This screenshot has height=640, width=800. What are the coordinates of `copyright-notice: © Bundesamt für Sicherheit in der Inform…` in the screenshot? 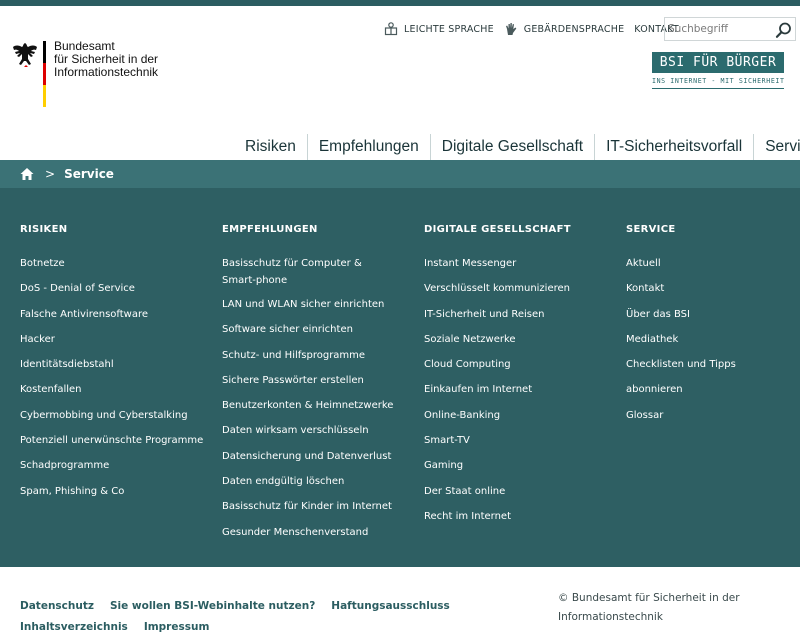 It's located at (649, 607).